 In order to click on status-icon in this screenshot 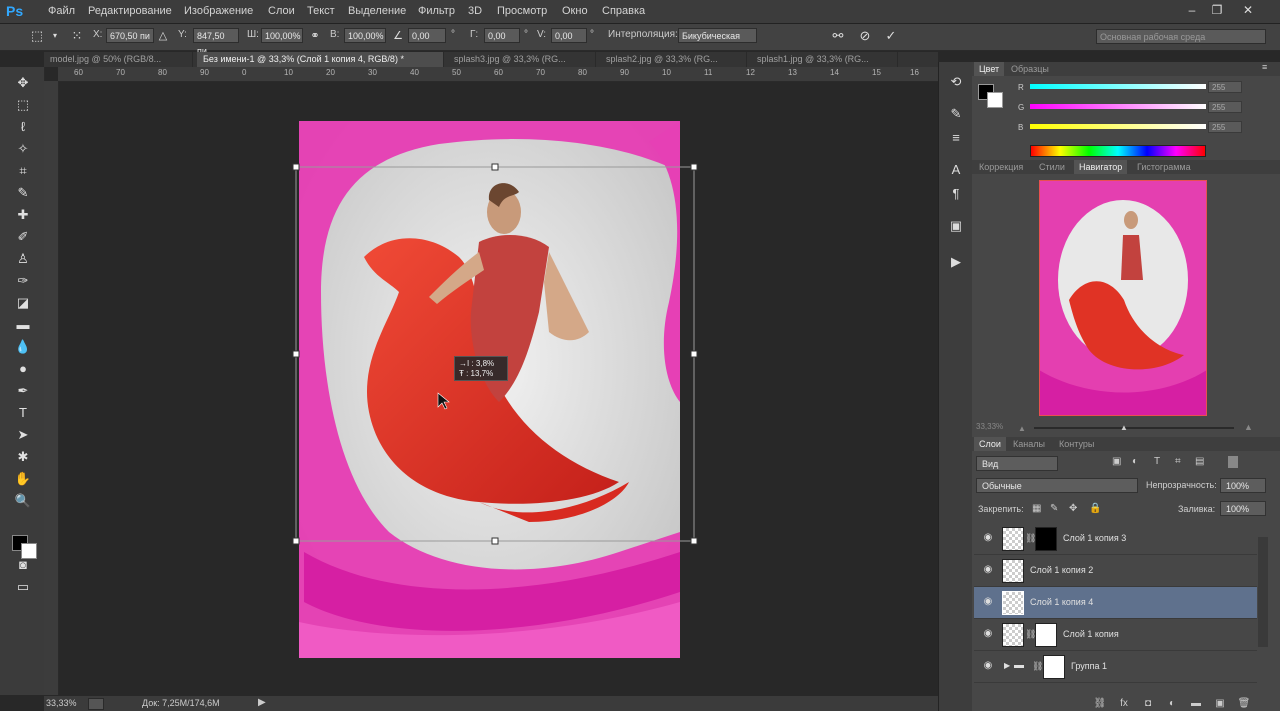, I will do `click(96, 704)`.